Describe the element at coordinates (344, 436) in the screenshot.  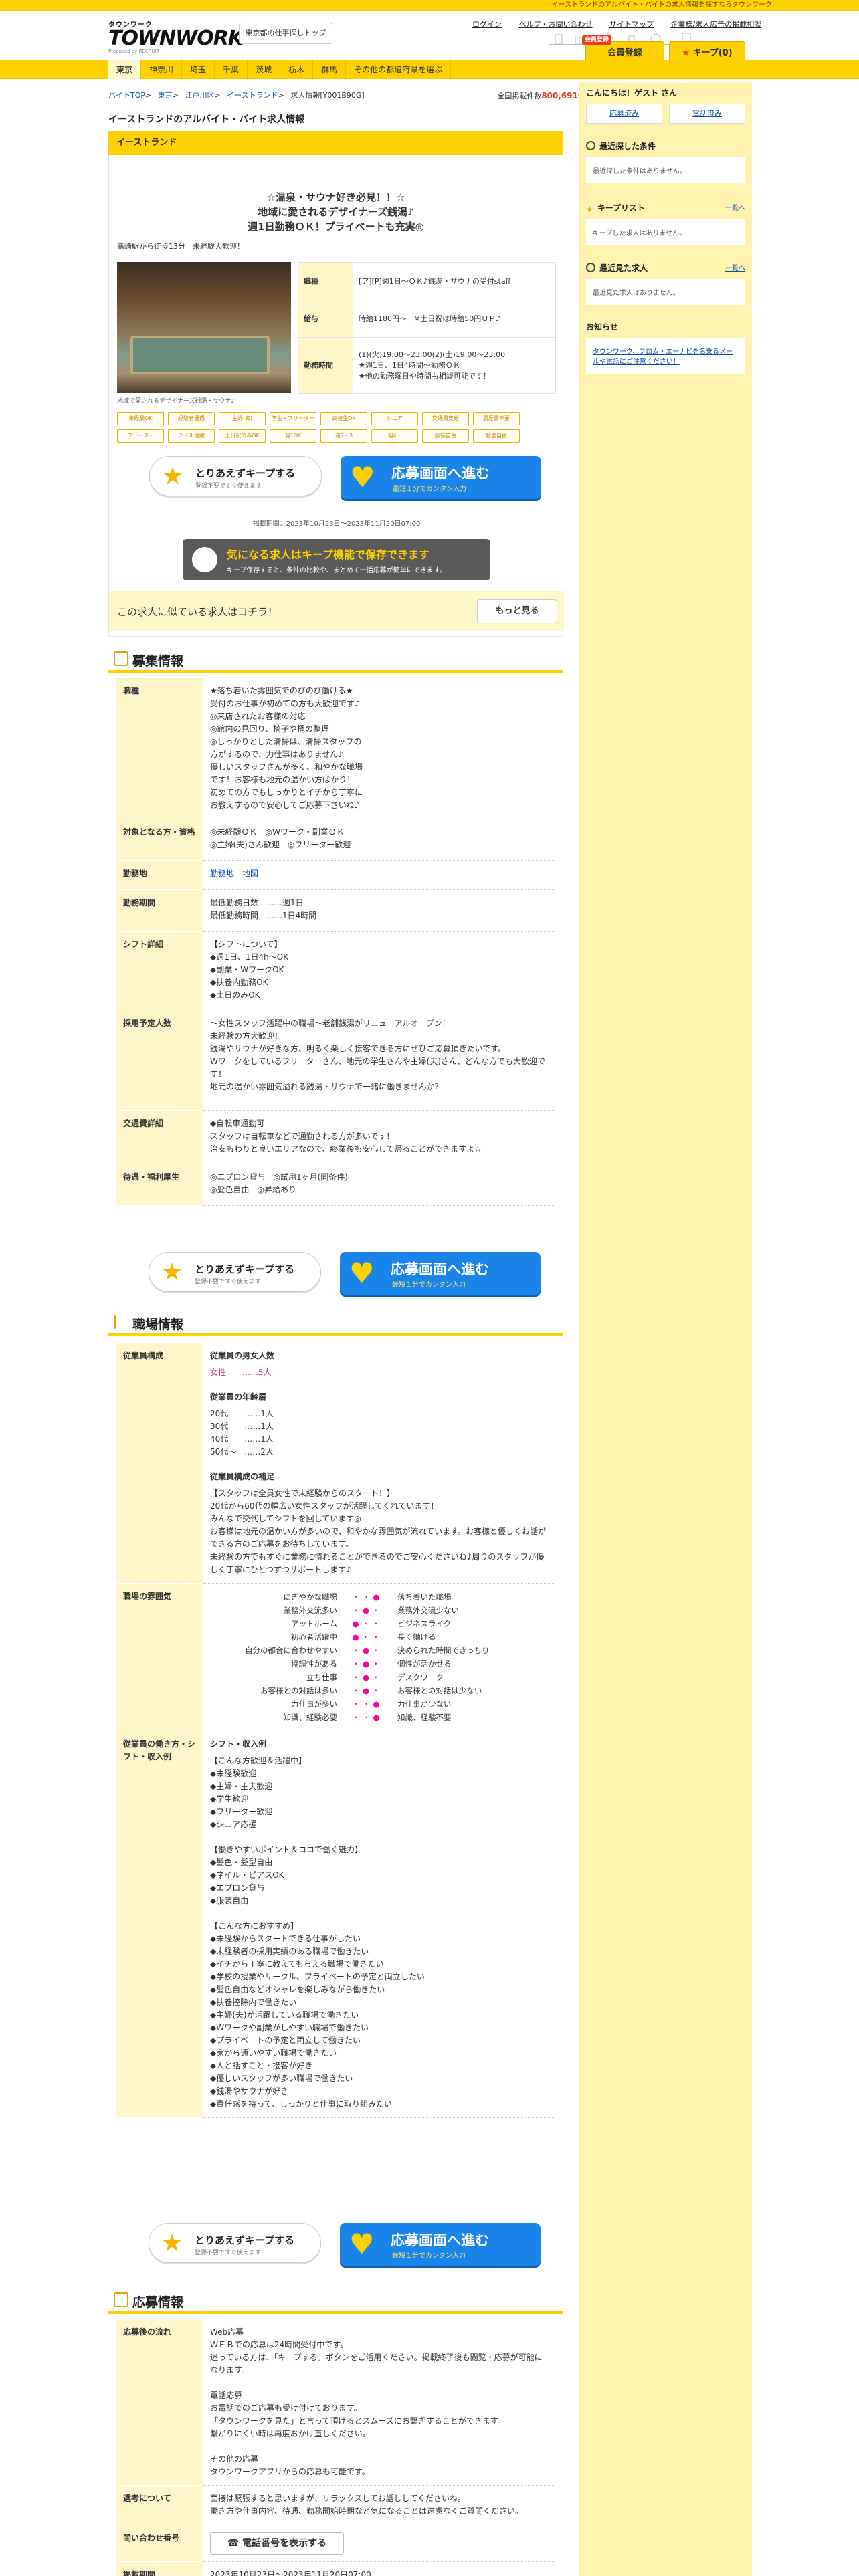
I see `feature-tag: 週2・3` at that location.